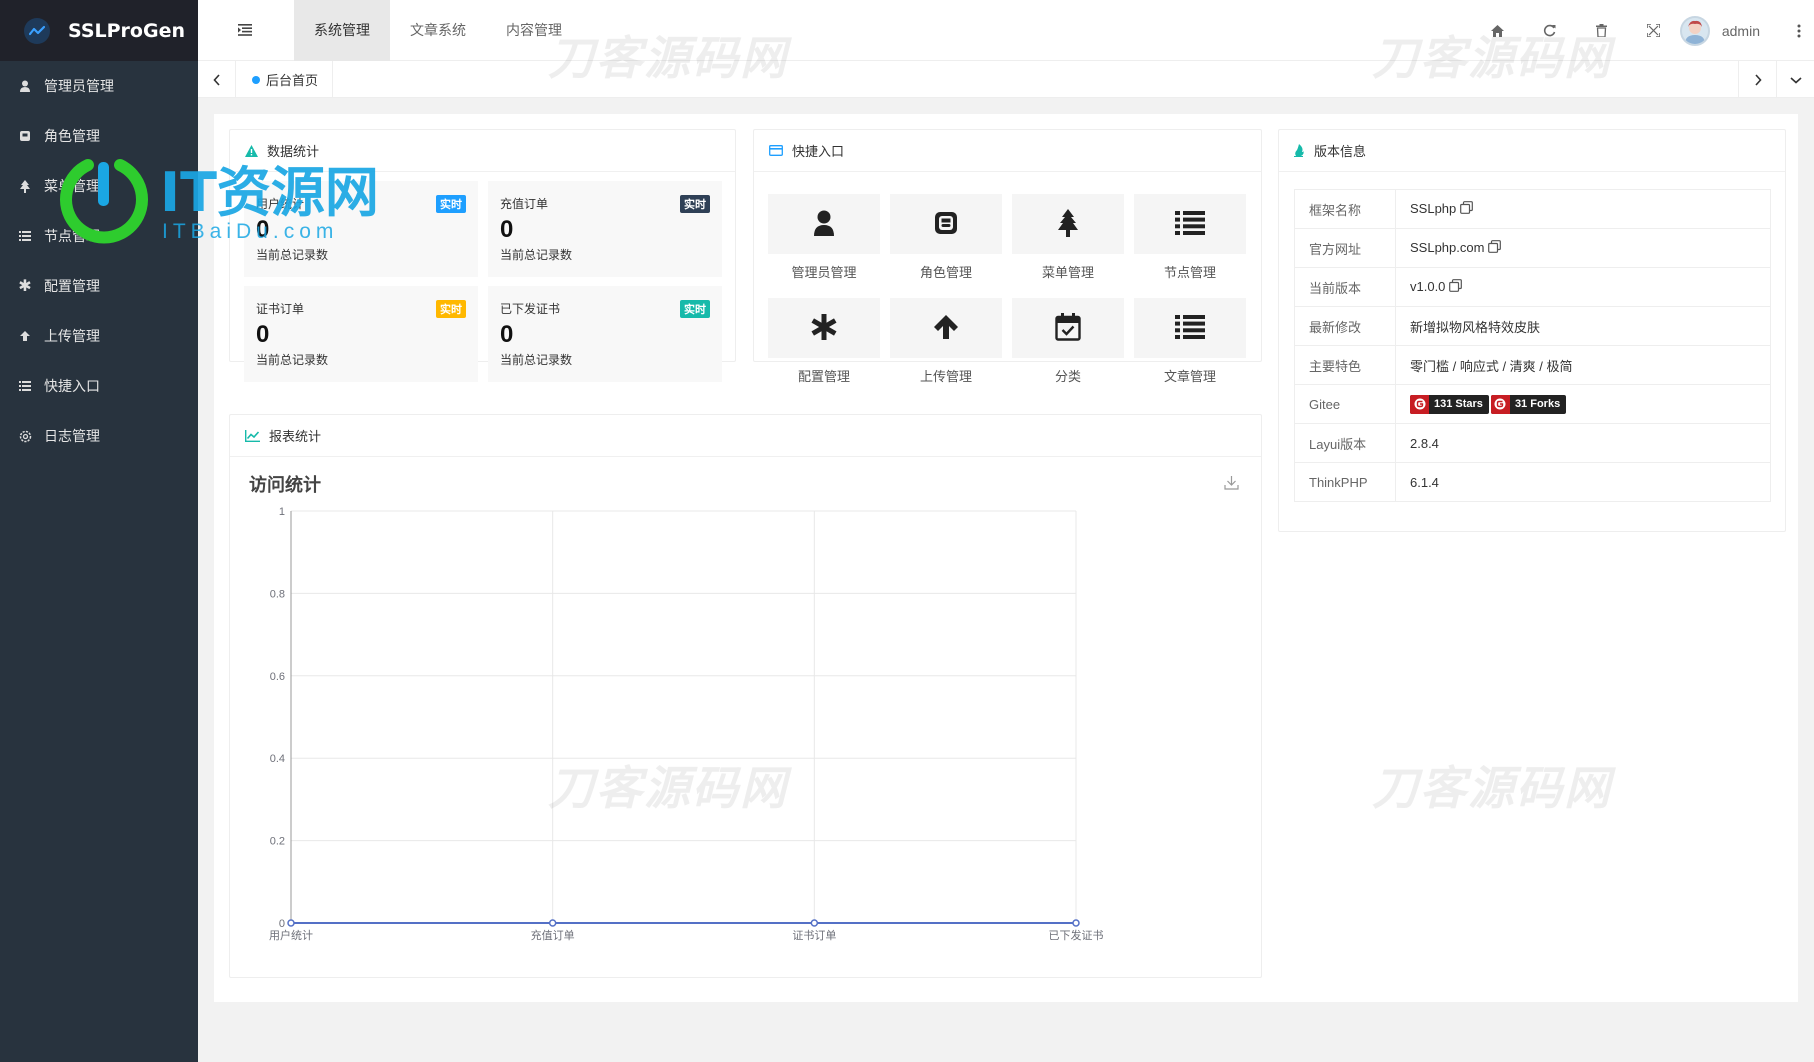 The width and height of the screenshot is (1814, 1062). What do you see at coordinates (1345, 404) in the screenshot?
I see `row-key: Gitee` at bounding box center [1345, 404].